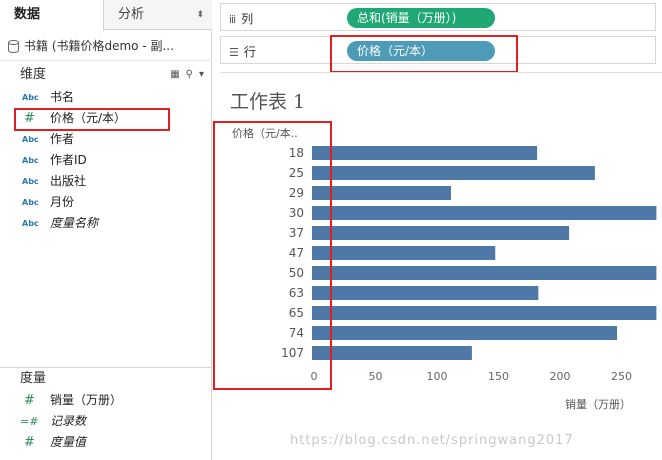 This screenshot has height=460, width=662. Describe the element at coordinates (106, 379) in the screenshot. I see `measures-header: 度量` at that location.